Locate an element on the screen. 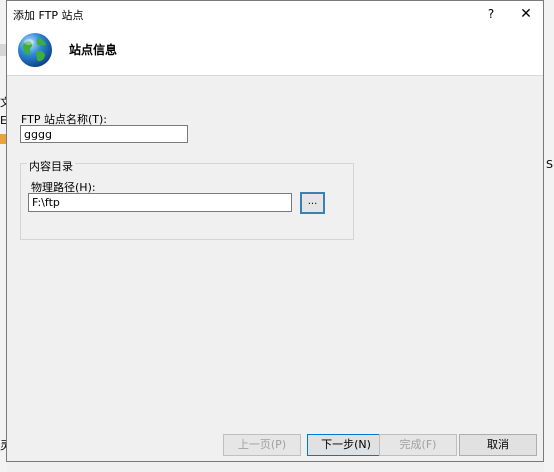 This screenshot has width=554, height=472. dialog-title: 添加 FTP 站点 is located at coordinates (48, 15).